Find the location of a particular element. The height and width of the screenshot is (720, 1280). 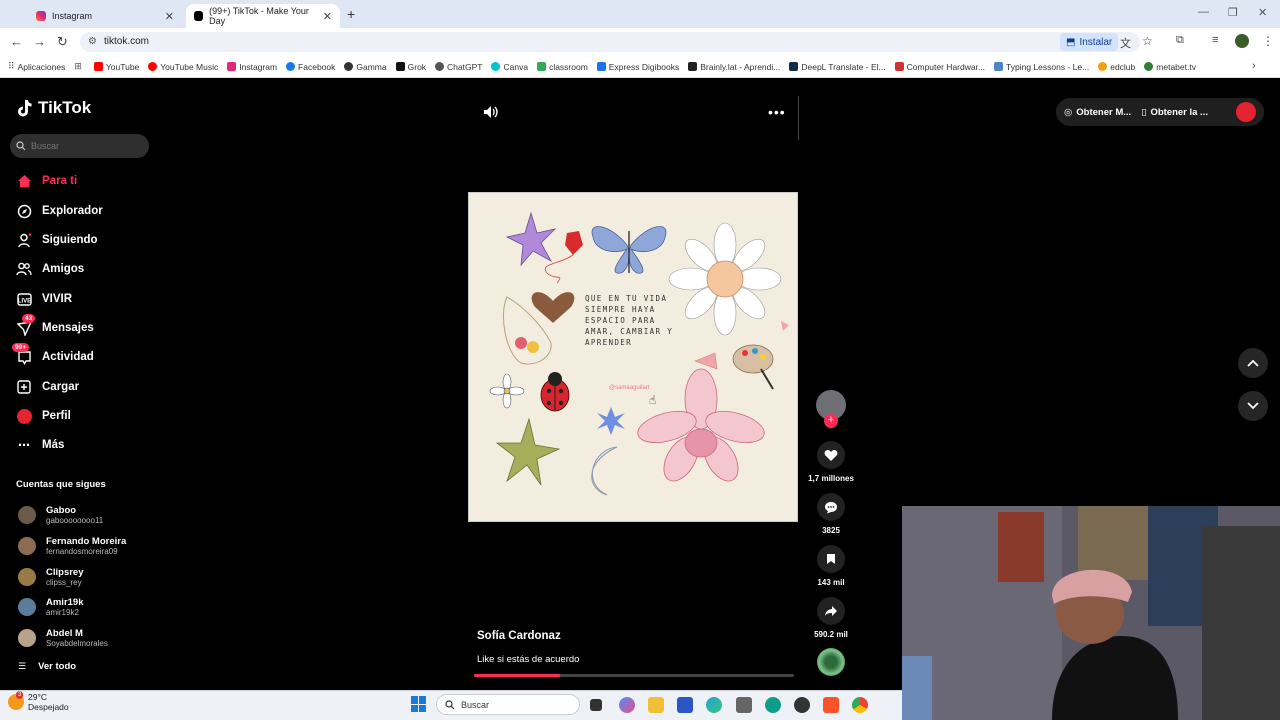

url-text: tiktok.com is located at coordinates (126, 41).